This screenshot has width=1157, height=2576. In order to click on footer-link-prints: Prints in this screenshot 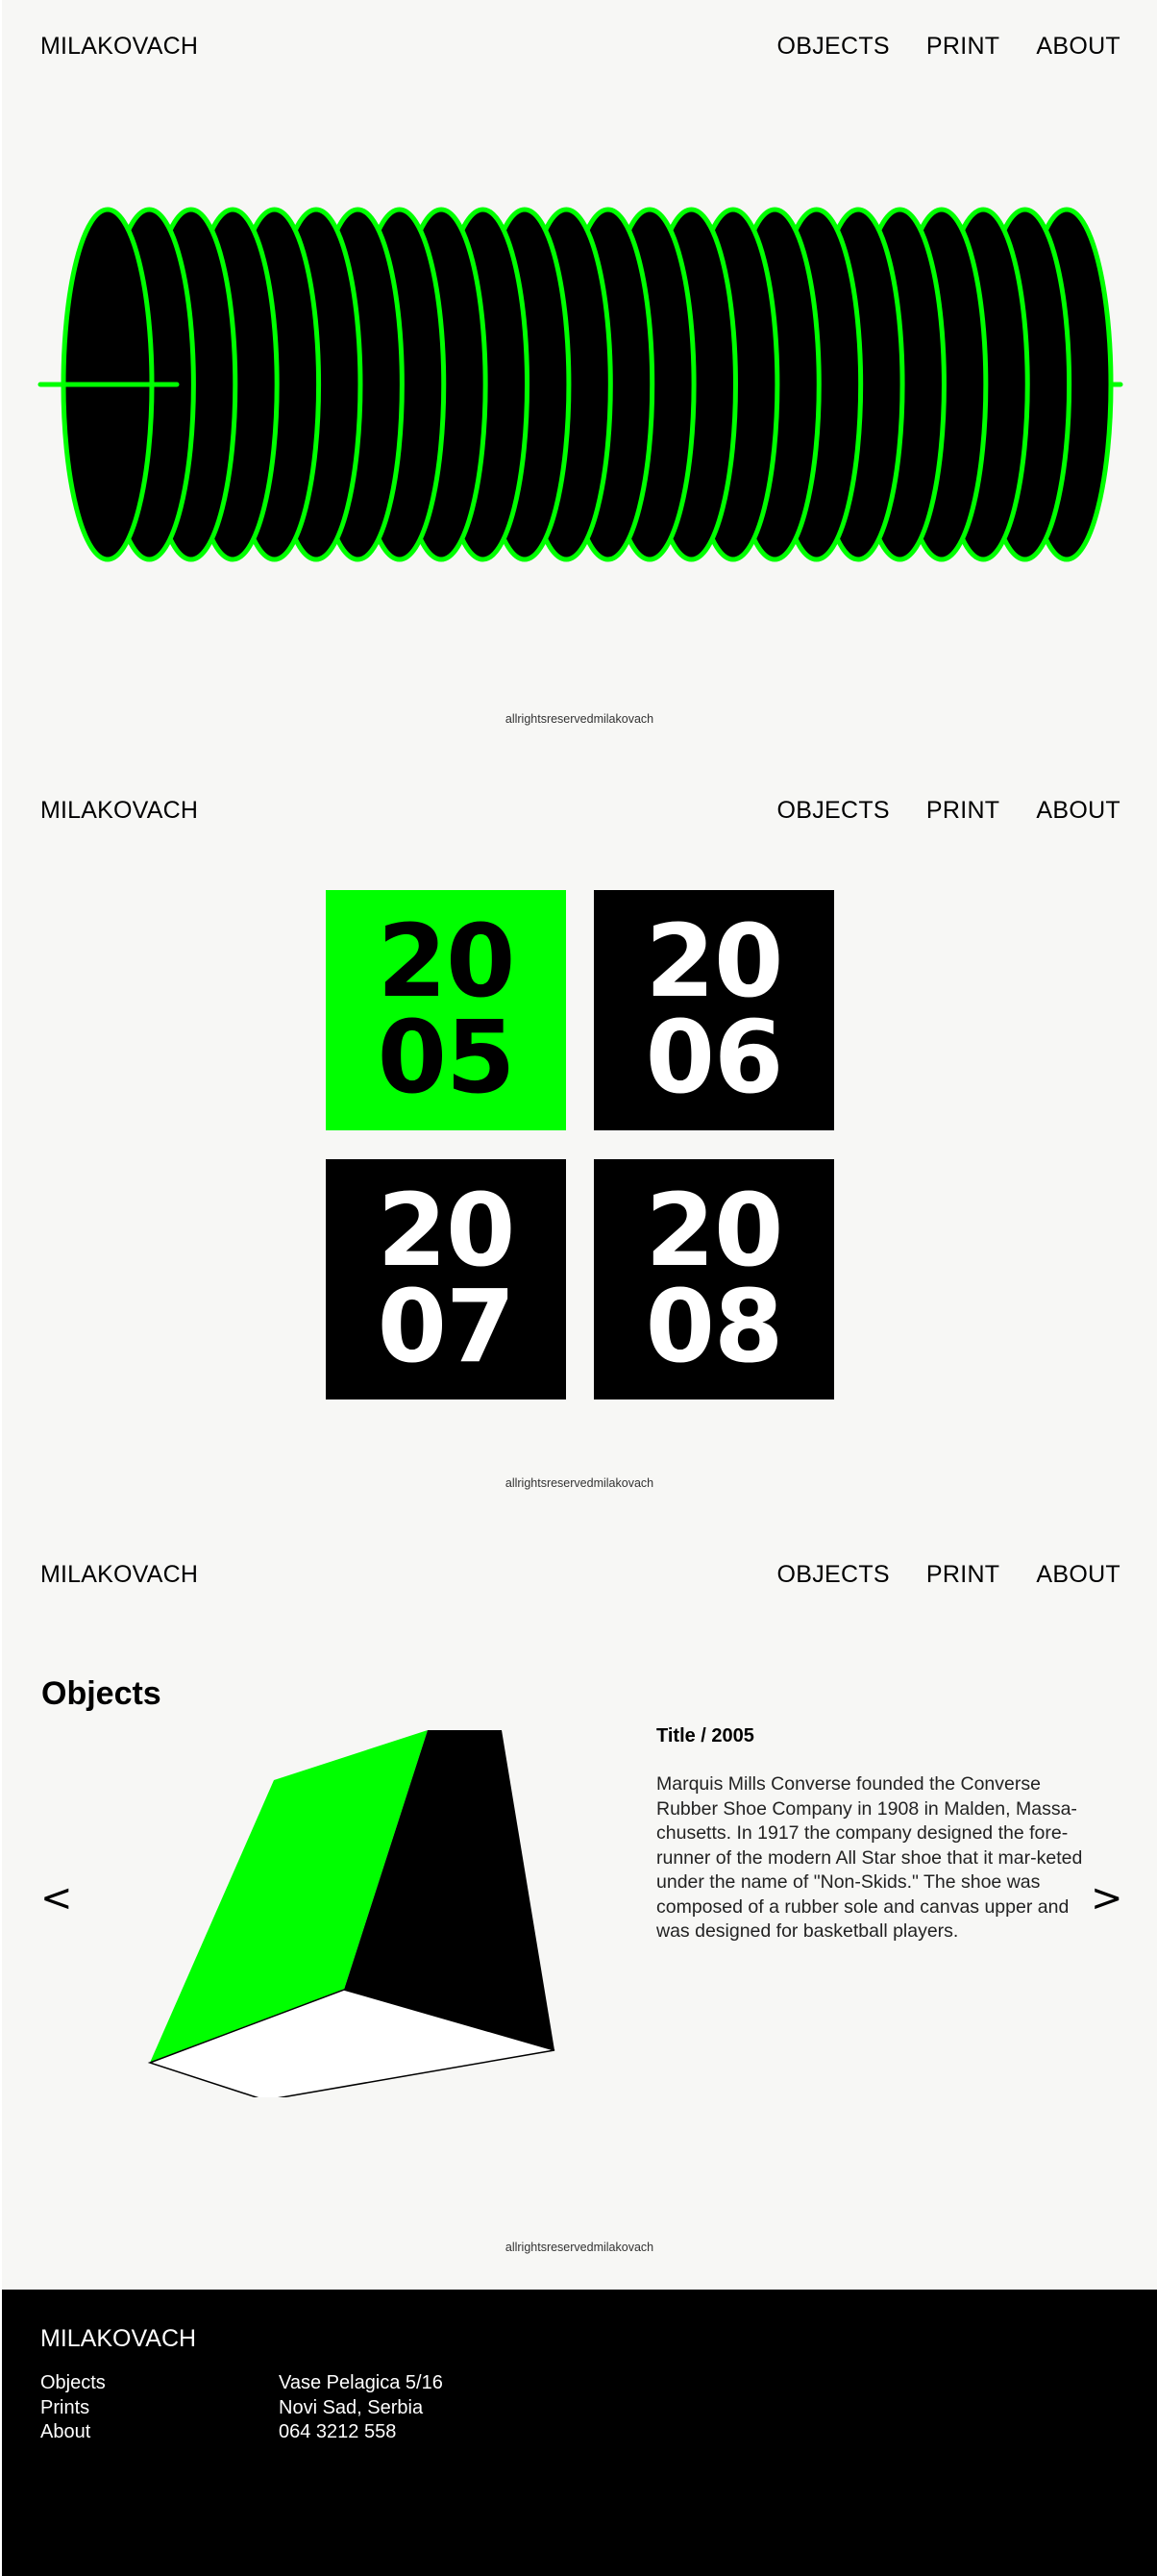, I will do `click(73, 2408)`.